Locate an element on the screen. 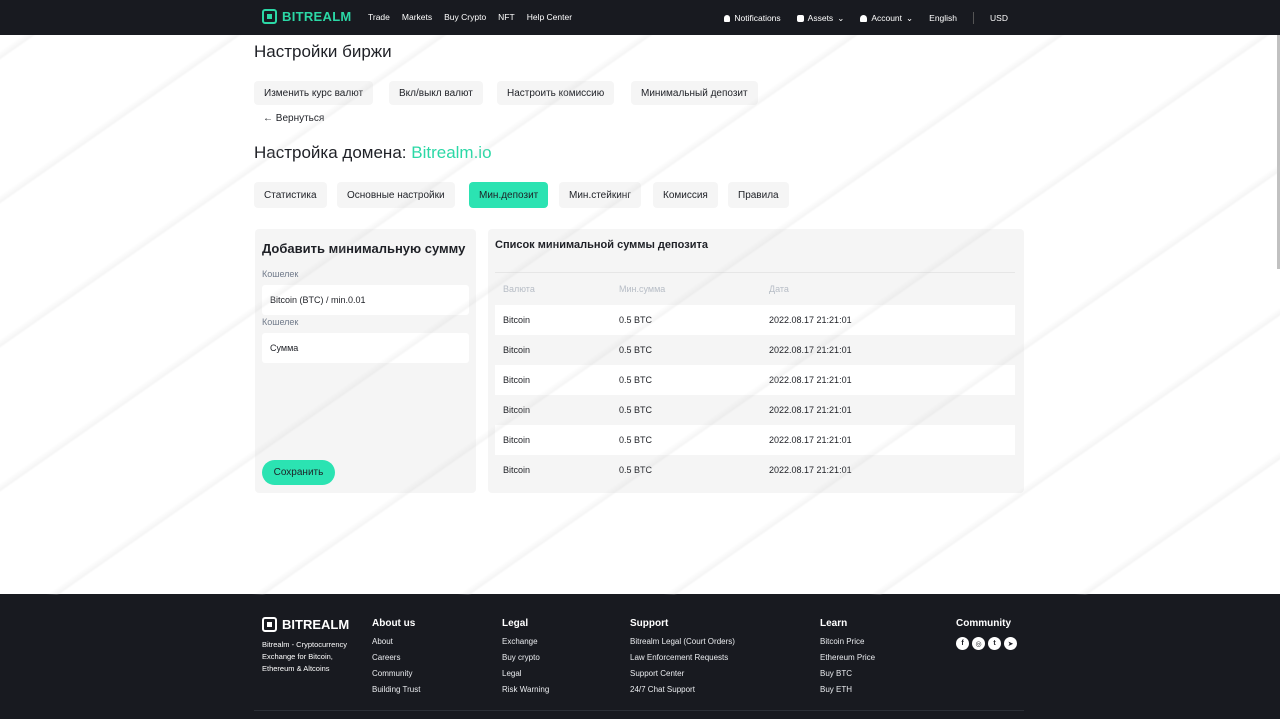 Image resolution: width=1280 pixels, height=719 pixels. social-icons: f ◎ t ➤ is located at coordinates (986, 643).